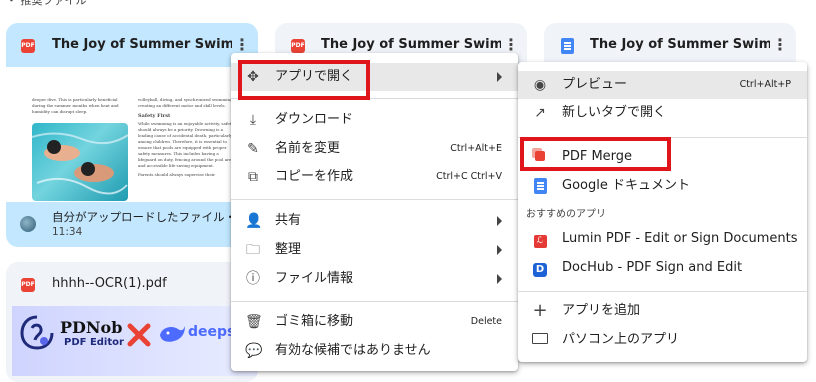 Image resolution: width=816 pixels, height=382 pixels. What do you see at coordinates (253, 177) in the screenshot?
I see `copy-icon: ⧉` at bounding box center [253, 177].